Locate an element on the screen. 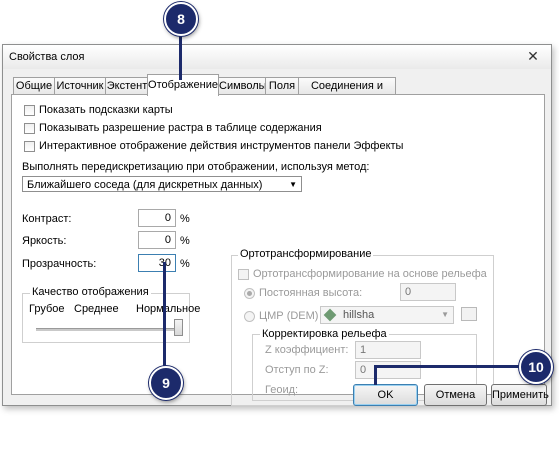  display-quality-title: Качество отображения is located at coordinates (90, 292).